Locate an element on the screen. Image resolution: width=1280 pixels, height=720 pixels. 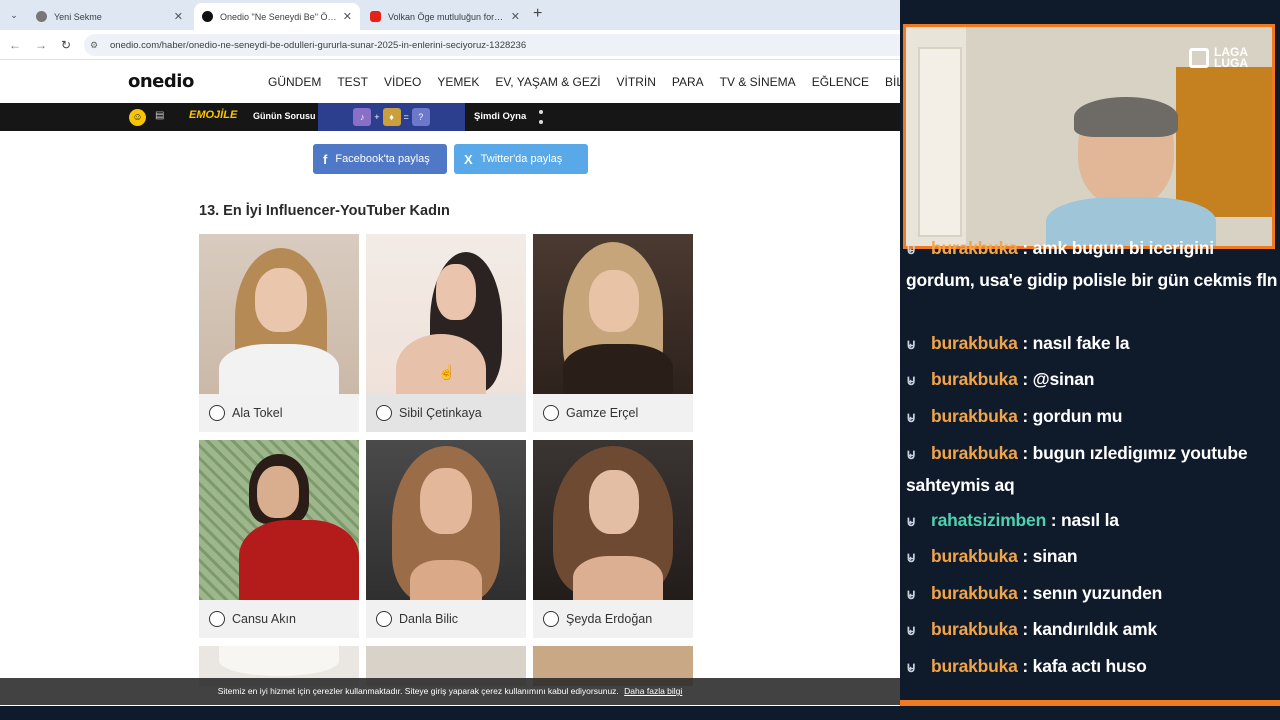
chat-message: ⊌ burakbuka : kafa actı huso is located at coordinates (1092, 667).